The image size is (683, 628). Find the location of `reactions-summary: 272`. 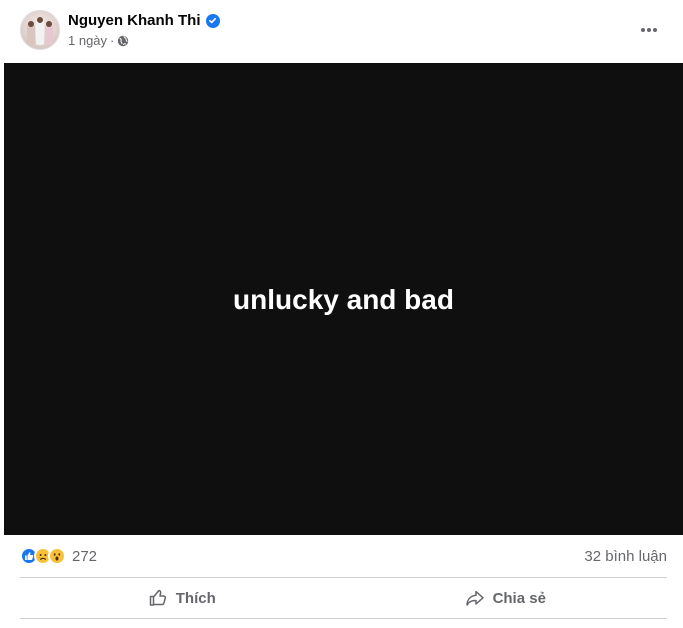

reactions-summary: 272 is located at coordinates (58, 556).